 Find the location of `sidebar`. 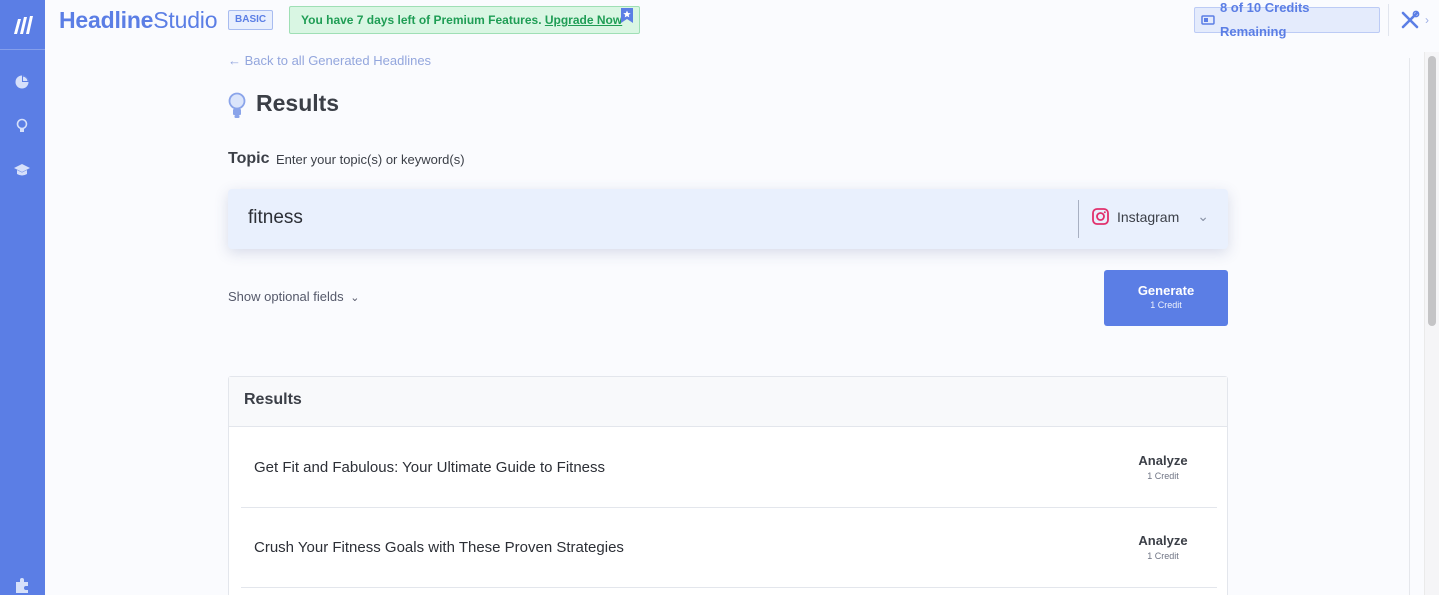

sidebar is located at coordinates (22, 297).